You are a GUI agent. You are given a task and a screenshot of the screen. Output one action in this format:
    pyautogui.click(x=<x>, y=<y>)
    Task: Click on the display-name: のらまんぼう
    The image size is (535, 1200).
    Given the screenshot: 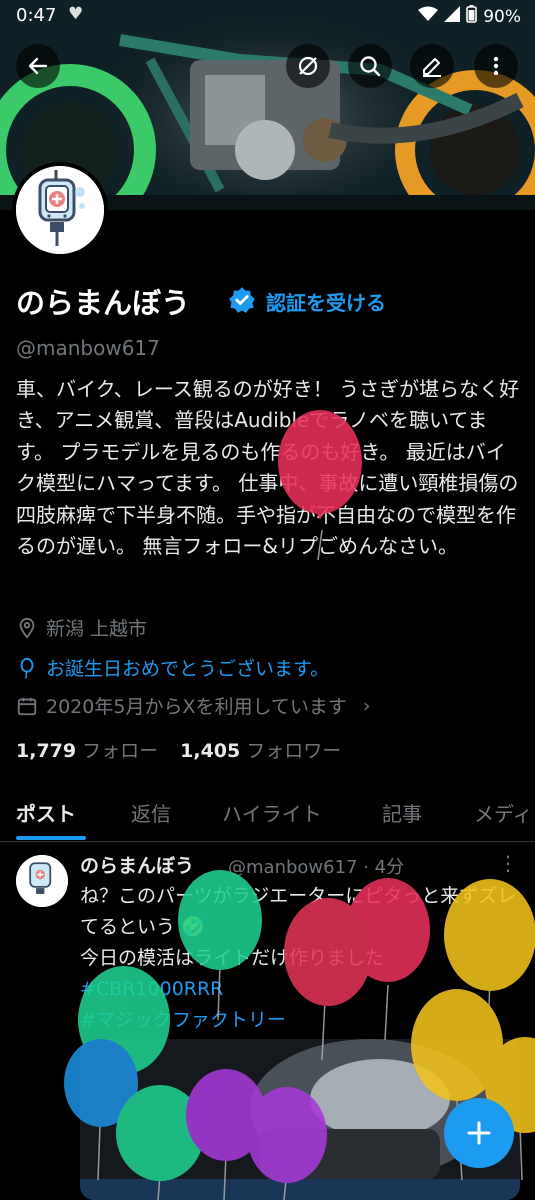 What is the action you would take?
    pyautogui.click(x=103, y=303)
    